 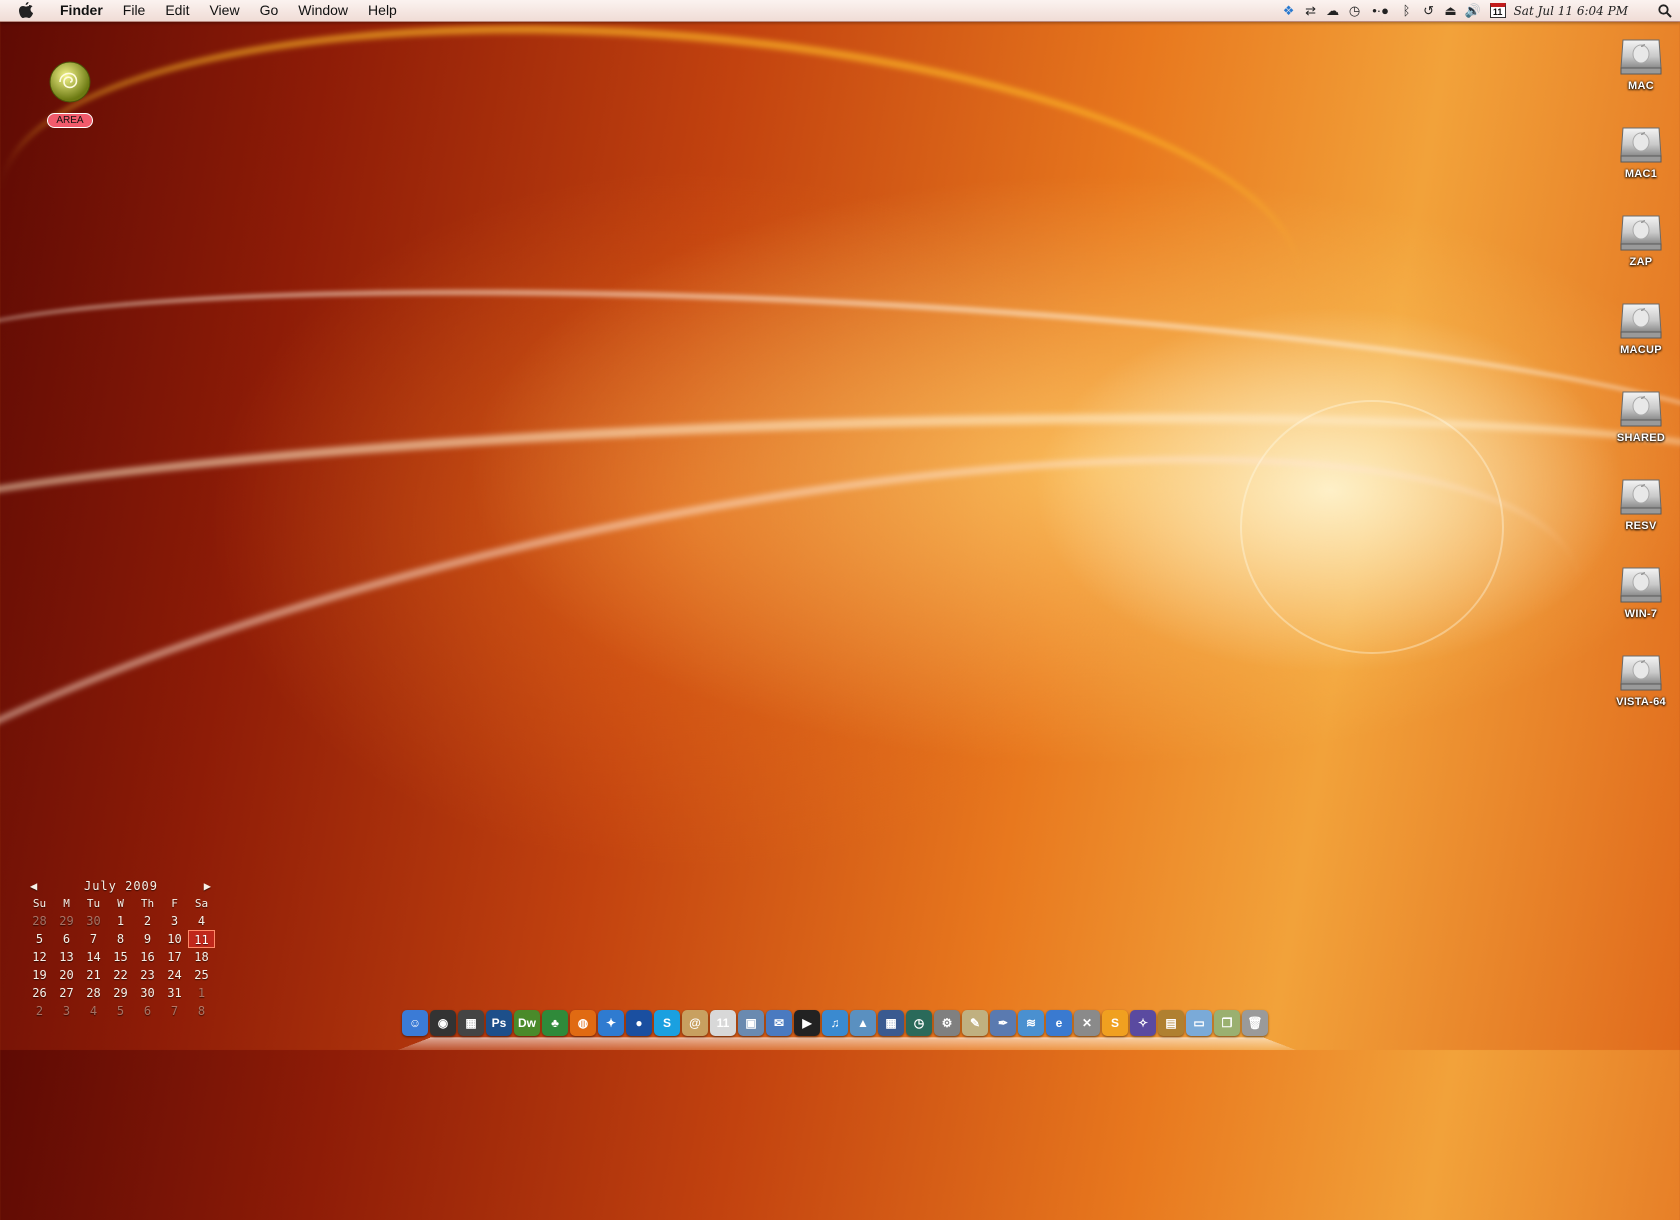 What do you see at coordinates (807, 1023) in the screenshot?
I see `quicktime-icon: ▶` at bounding box center [807, 1023].